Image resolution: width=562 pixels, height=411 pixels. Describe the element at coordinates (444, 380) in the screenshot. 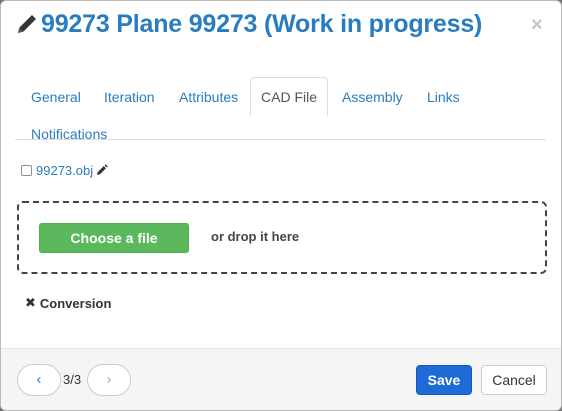

I see `save-button: Save` at that location.